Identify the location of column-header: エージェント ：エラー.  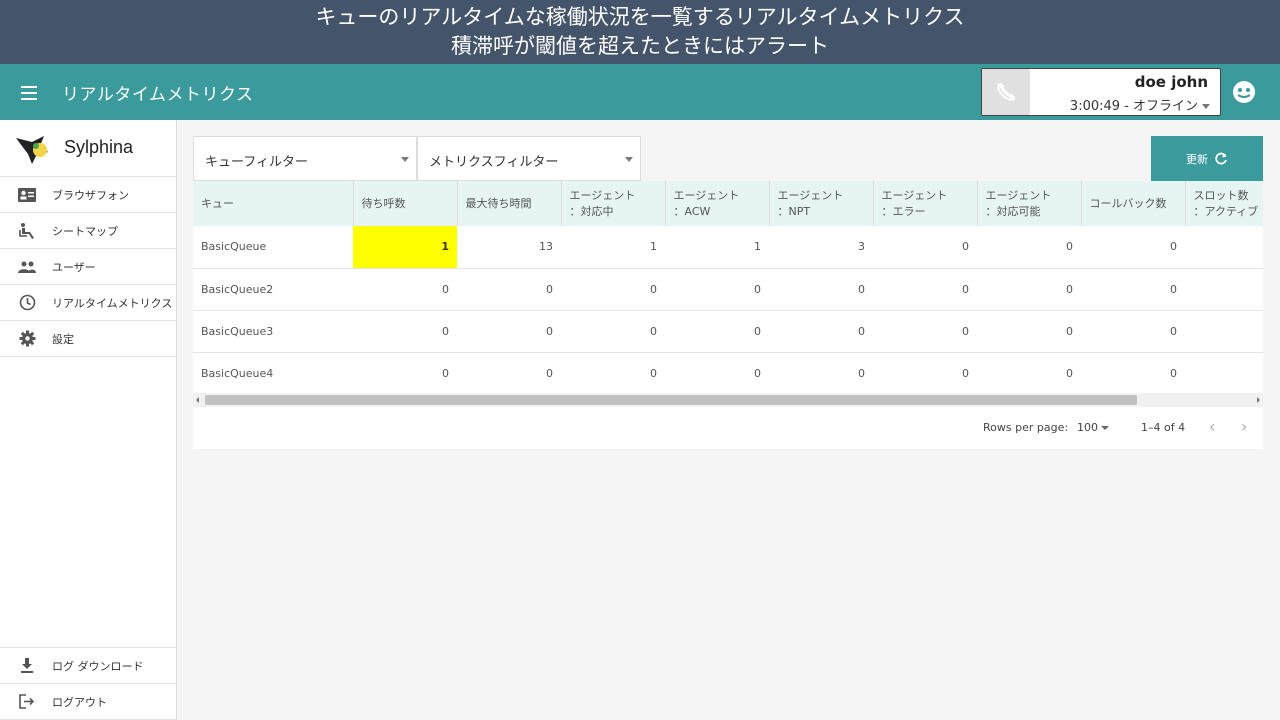
(925, 203).